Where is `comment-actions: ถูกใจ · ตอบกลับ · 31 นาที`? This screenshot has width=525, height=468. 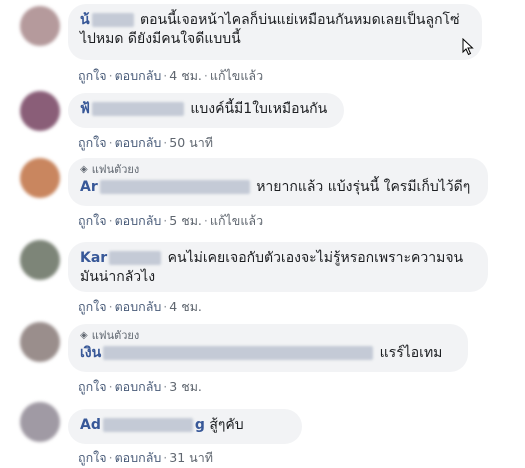
comment-actions: ถูกใจ · ตอบกลับ · 31 นาที is located at coordinates (145, 457).